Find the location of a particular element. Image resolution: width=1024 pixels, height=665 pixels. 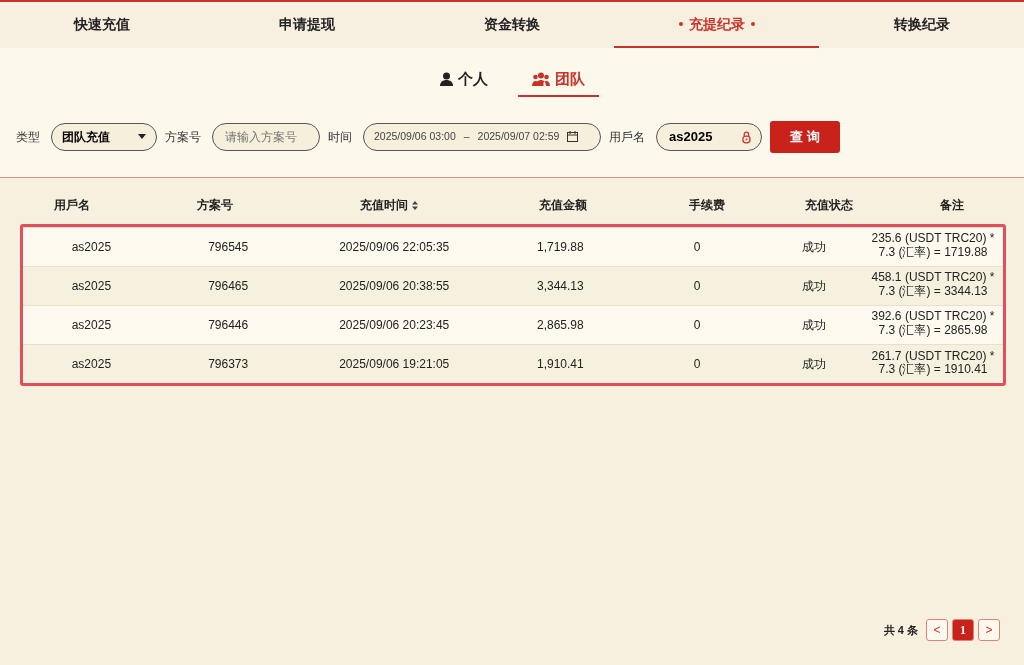

plan-number-field: 请输入方案号 is located at coordinates (266, 136).